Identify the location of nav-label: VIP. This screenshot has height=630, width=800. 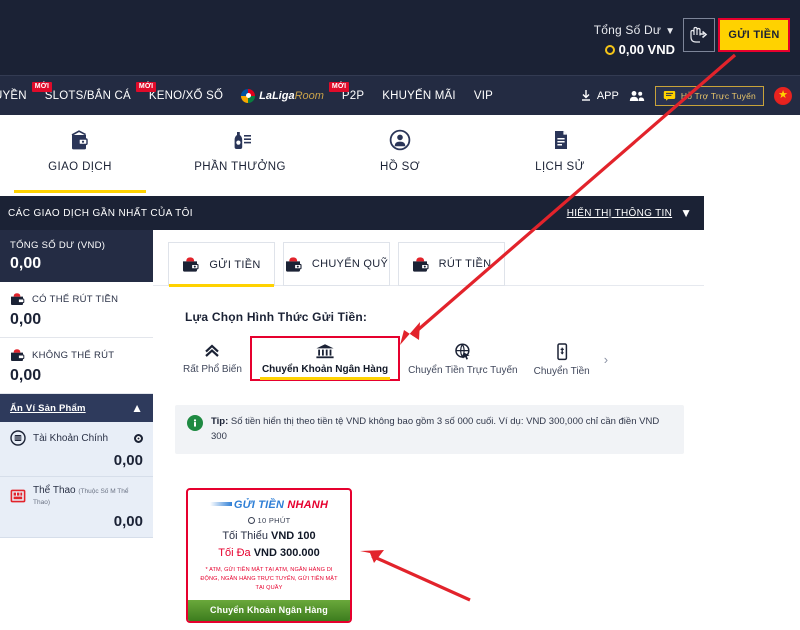
(483, 95).